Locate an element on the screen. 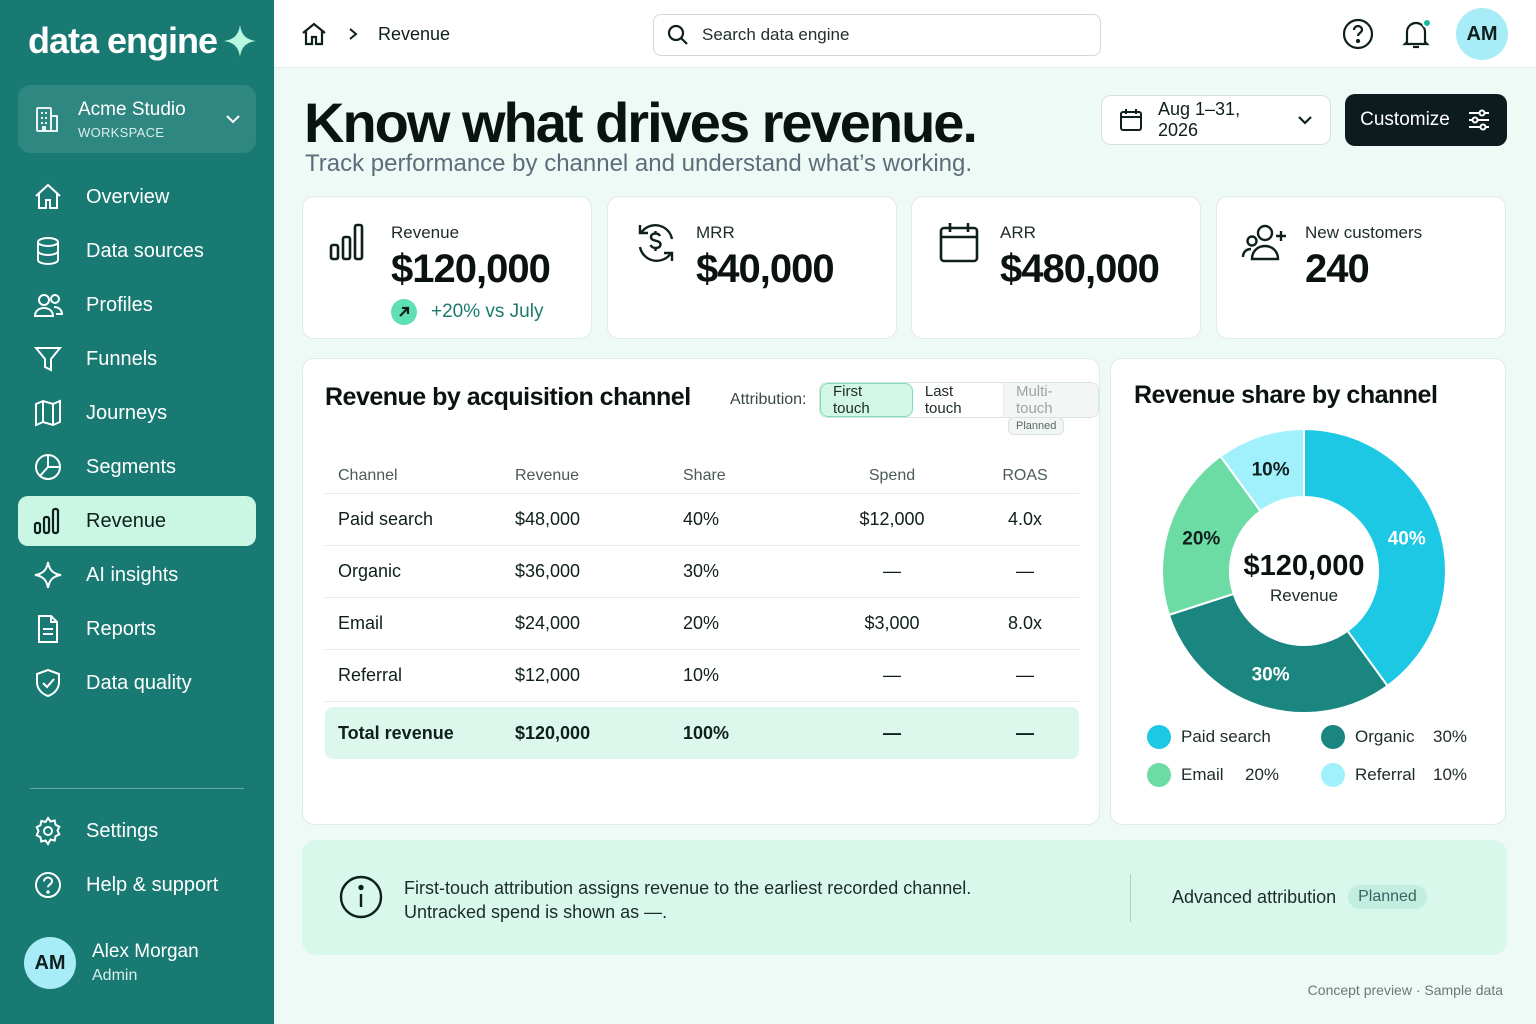 This screenshot has width=1536, height=1024. sidebar-item-settings: Settings is located at coordinates (137, 831).